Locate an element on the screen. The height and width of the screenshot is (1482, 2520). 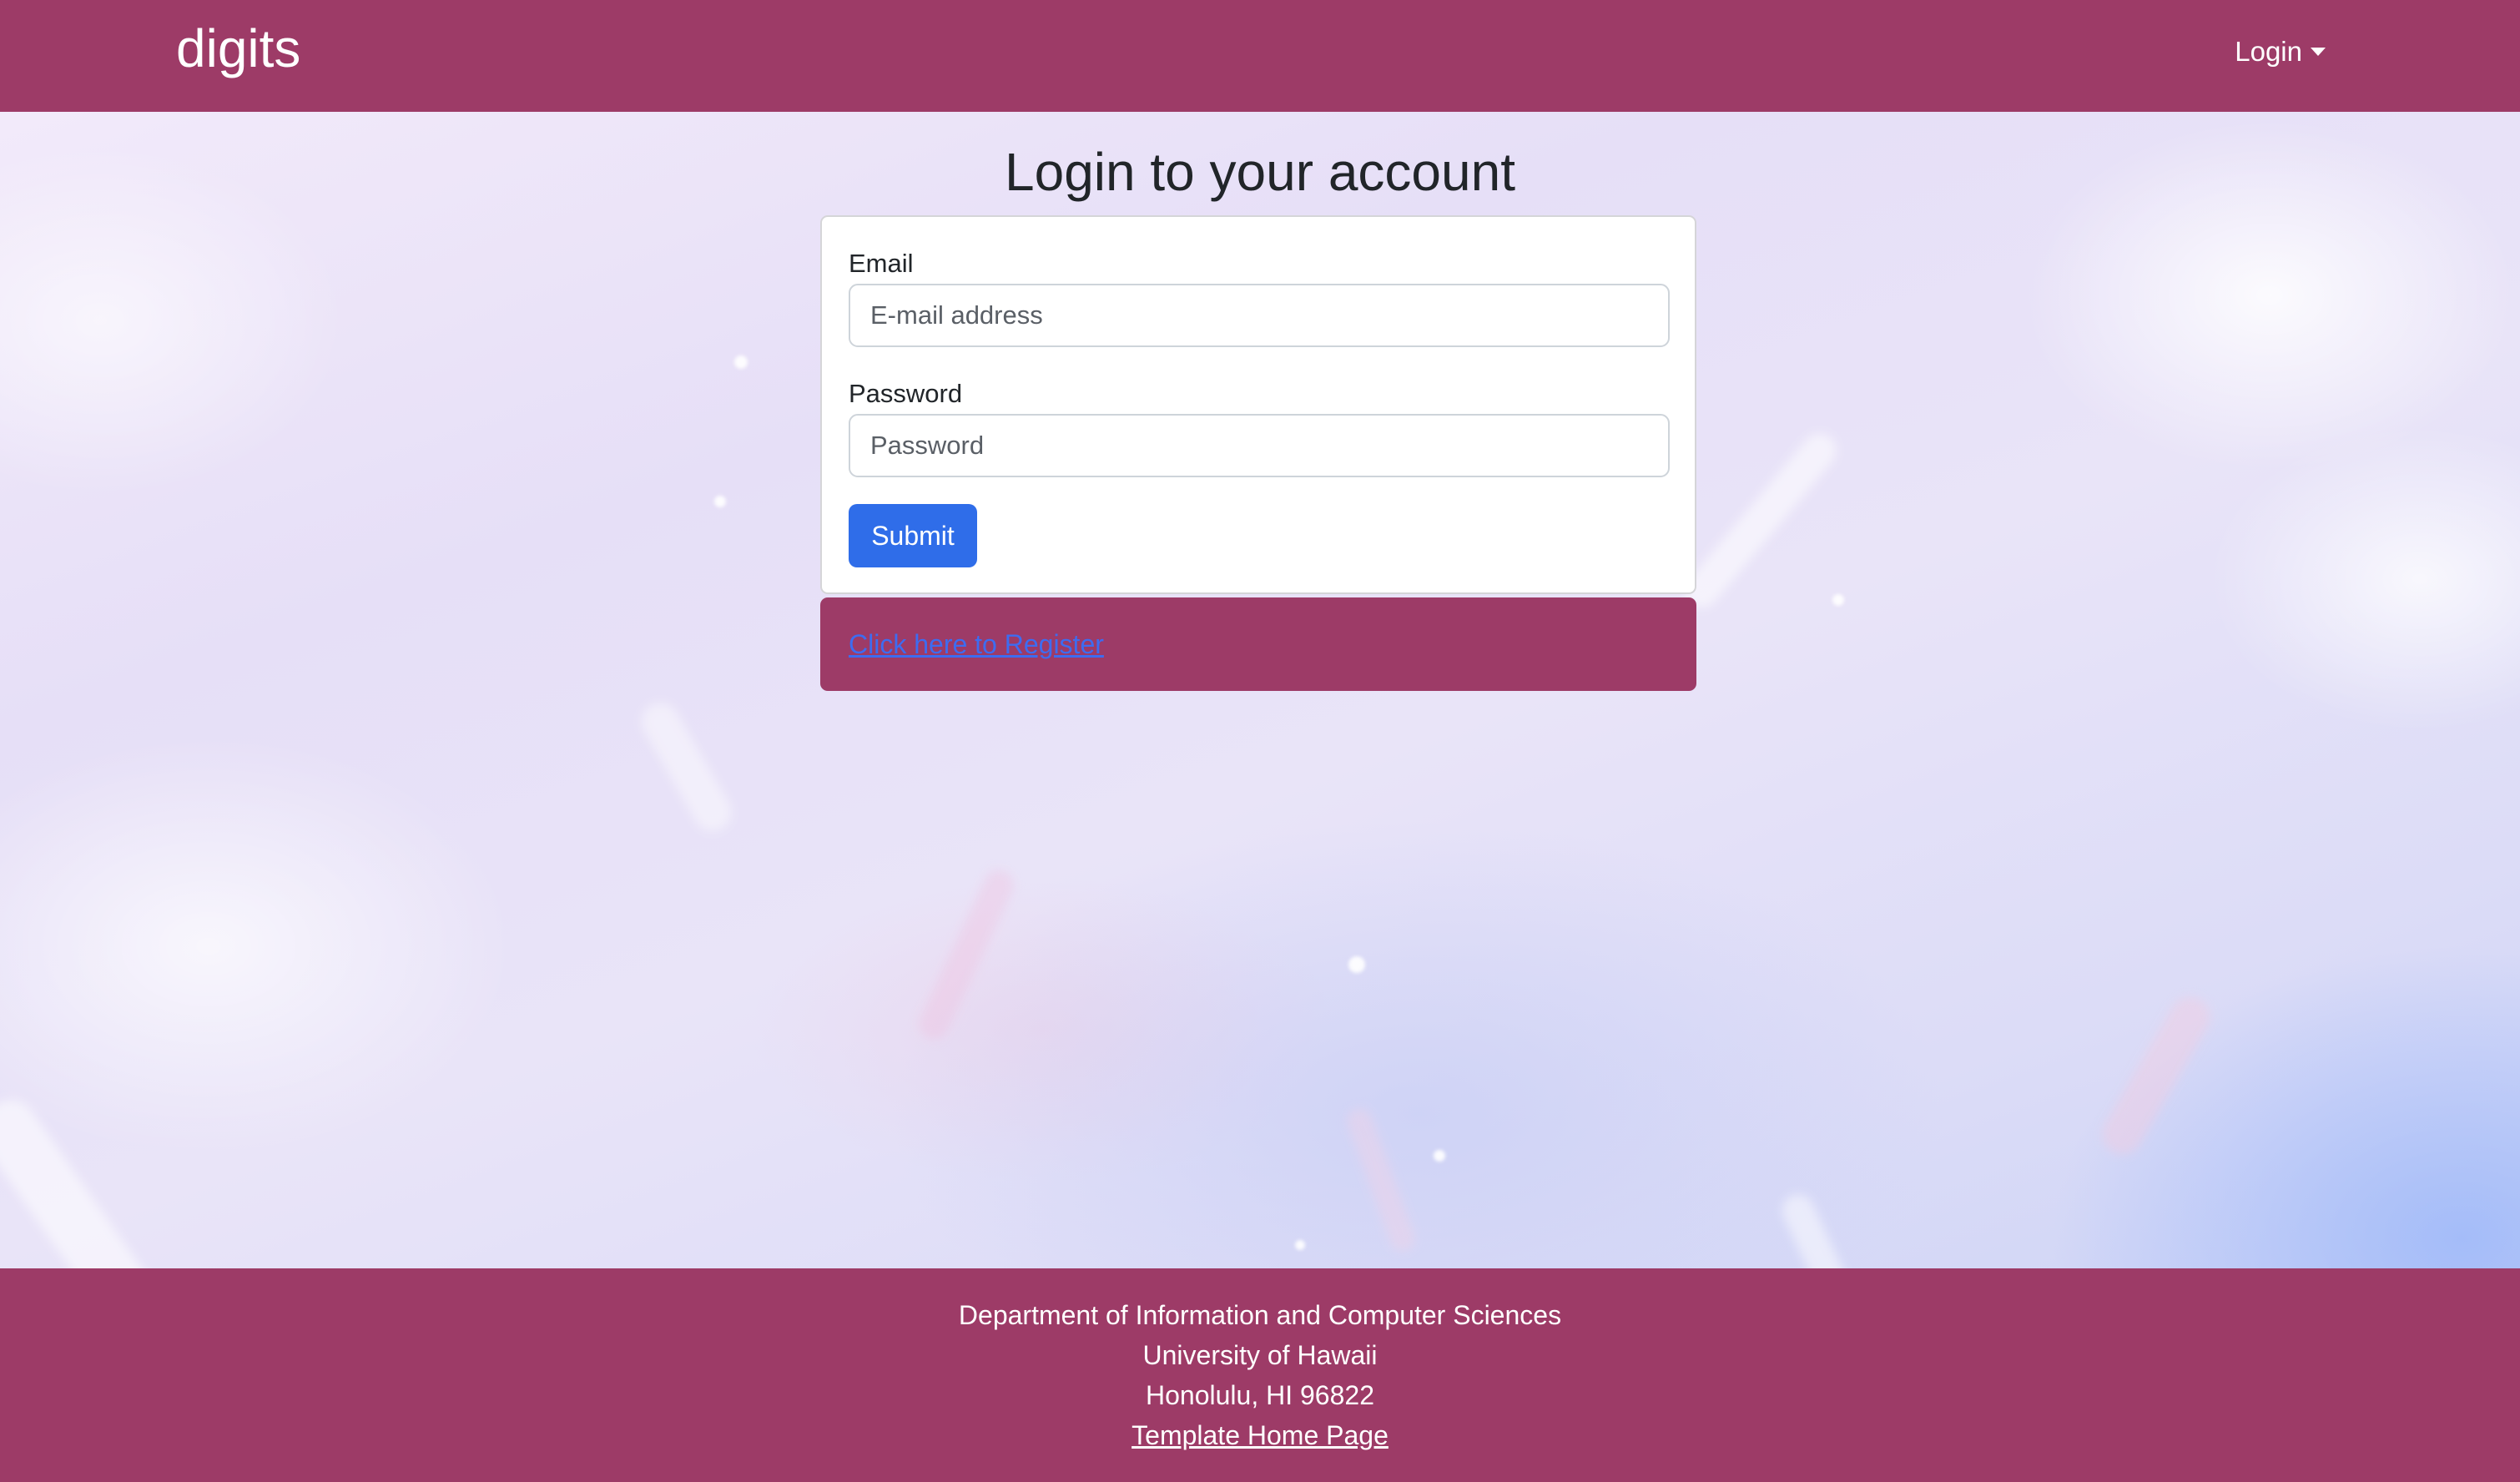
submit-button: Submit is located at coordinates (913, 535).